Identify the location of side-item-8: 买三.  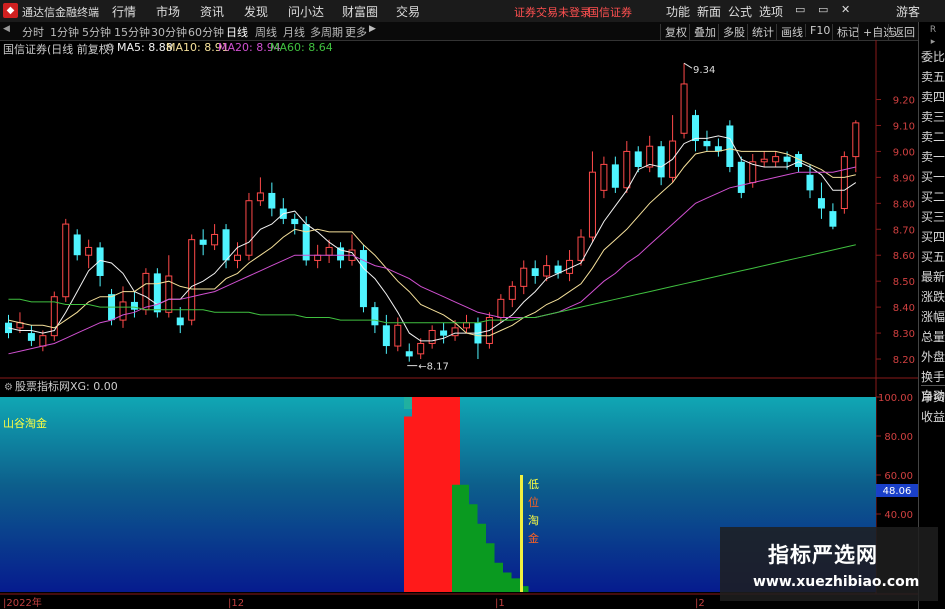
(933, 217).